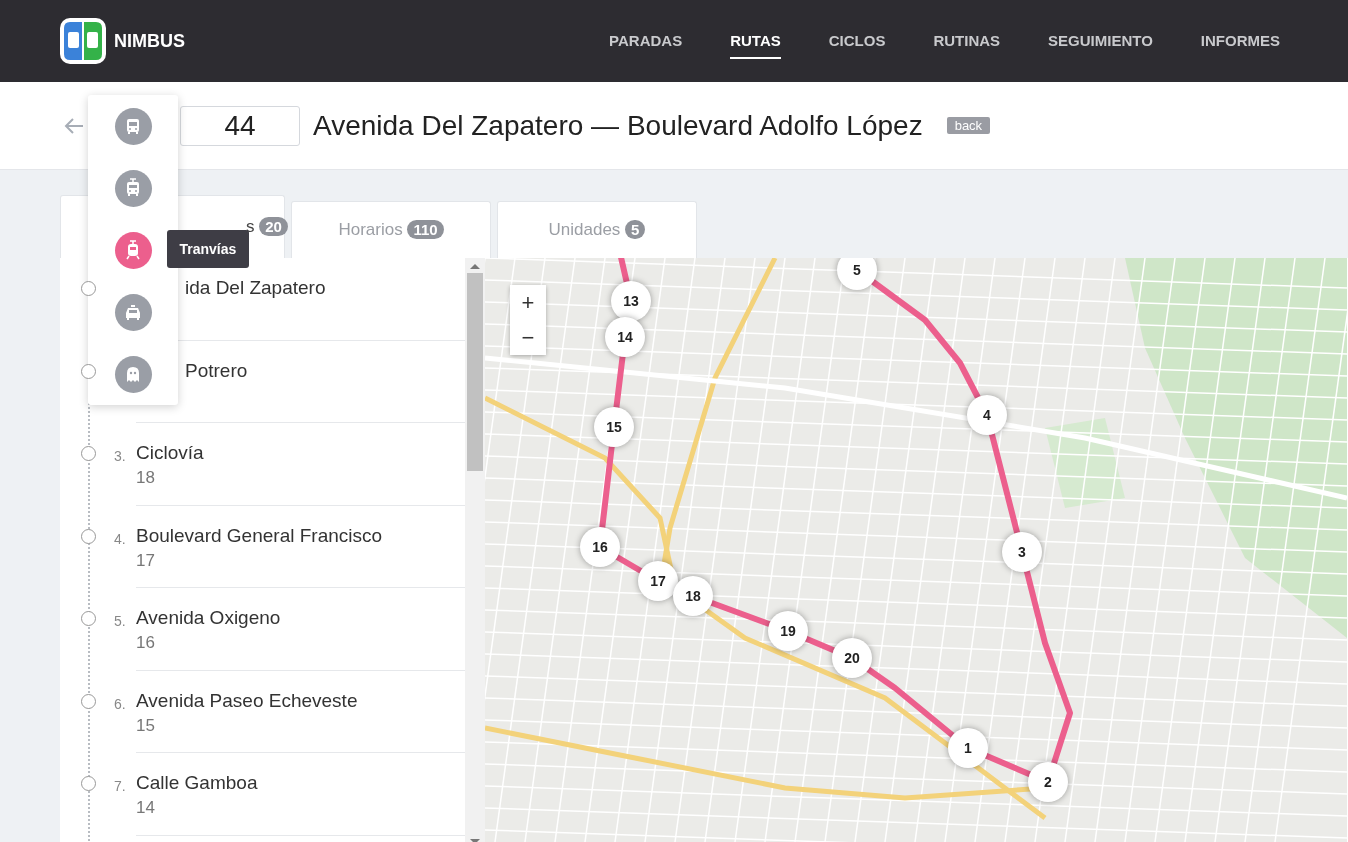 The height and width of the screenshot is (842, 1348). Describe the element at coordinates (240, 125) in the screenshot. I see `route-number-field: 44` at that location.